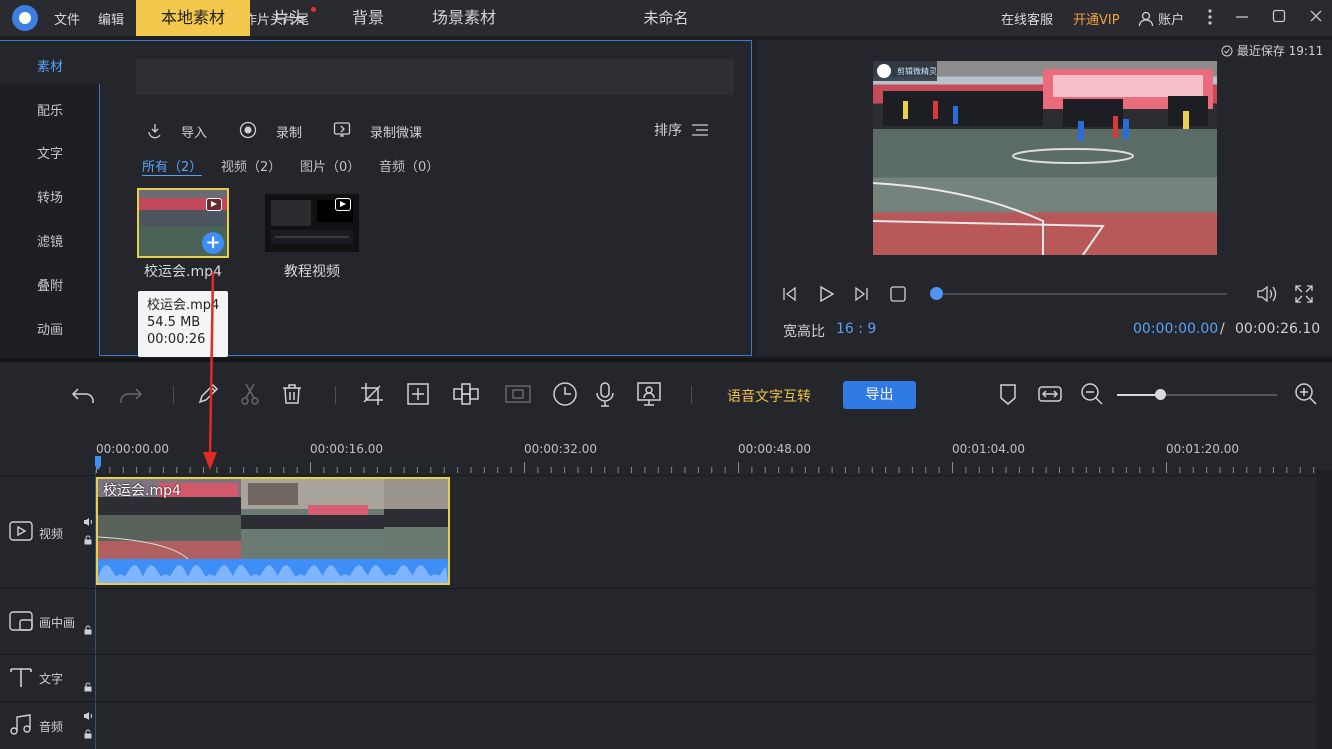 This screenshot has width=1332, height=749. I want to click on resize-button, so click(418, 394).